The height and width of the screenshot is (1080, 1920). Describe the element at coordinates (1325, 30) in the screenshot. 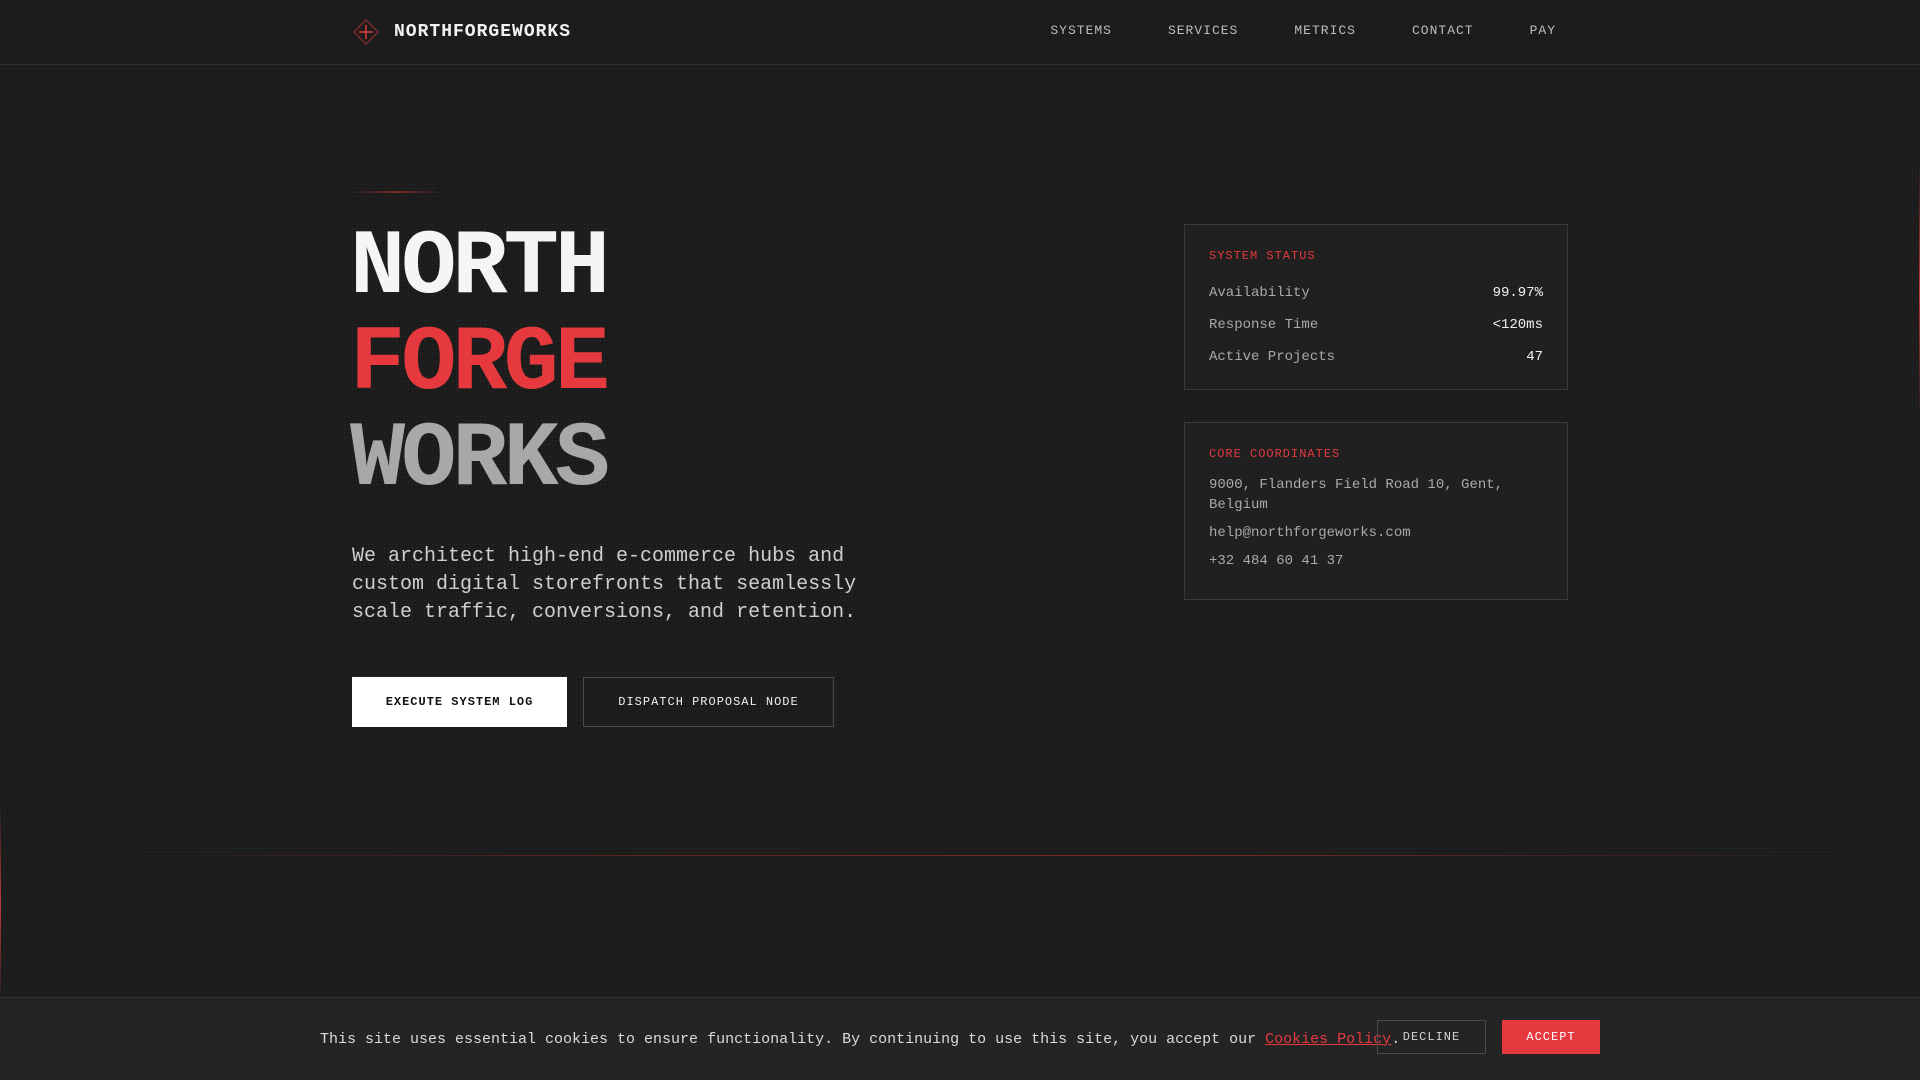

I see `nav-metrics: METRICS` at that location.